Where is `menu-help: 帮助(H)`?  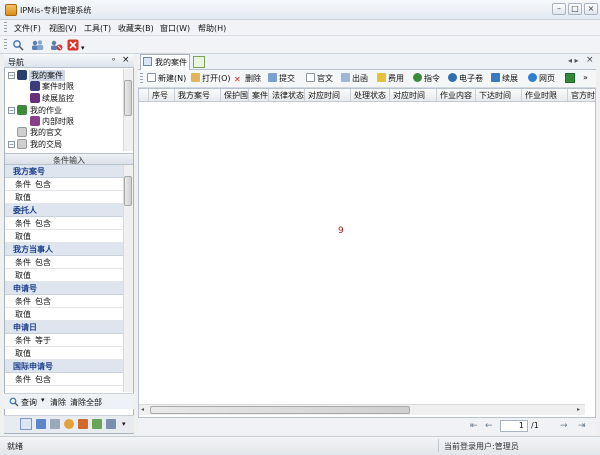
menu-help: 帮助(H) is located at coordinates (212, 28).